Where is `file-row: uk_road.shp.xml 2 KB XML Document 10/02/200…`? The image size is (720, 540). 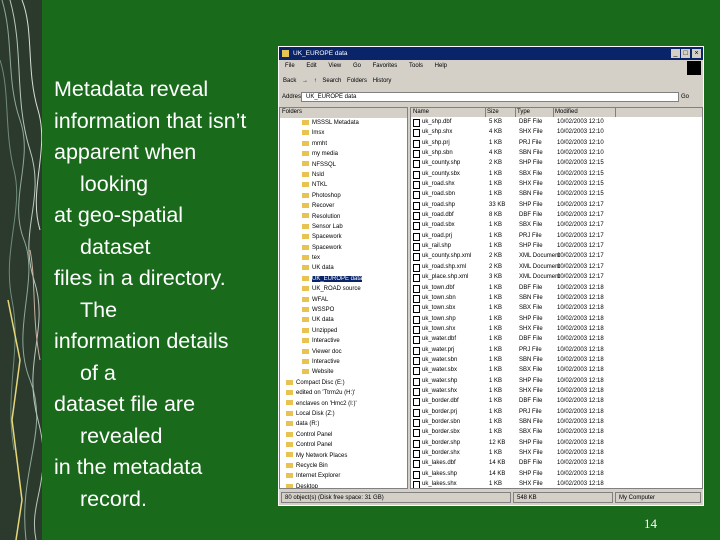 file-row: uk_road.shp.xml 2 KB XML Document 10/02/200… is located at coordinates (556, 267).